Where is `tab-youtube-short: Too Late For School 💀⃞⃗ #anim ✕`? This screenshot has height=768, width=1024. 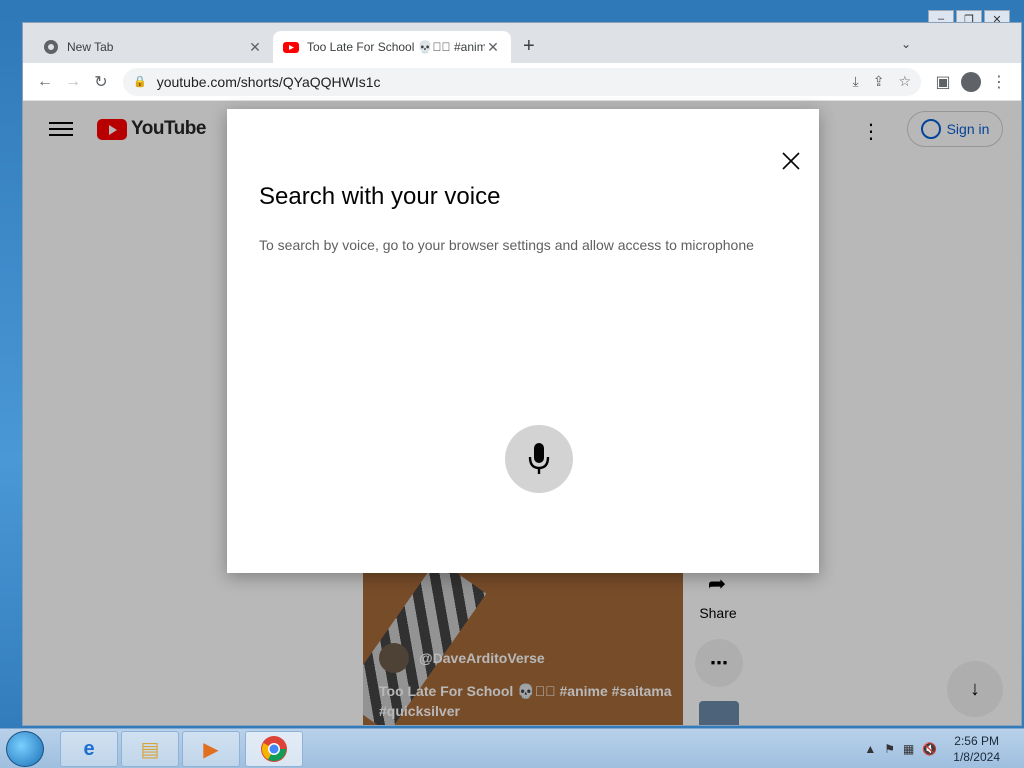 tab-youtube-short: Too Late For School 💀⃞⃗ #anim ✕ is located at coordinates (392, 47).